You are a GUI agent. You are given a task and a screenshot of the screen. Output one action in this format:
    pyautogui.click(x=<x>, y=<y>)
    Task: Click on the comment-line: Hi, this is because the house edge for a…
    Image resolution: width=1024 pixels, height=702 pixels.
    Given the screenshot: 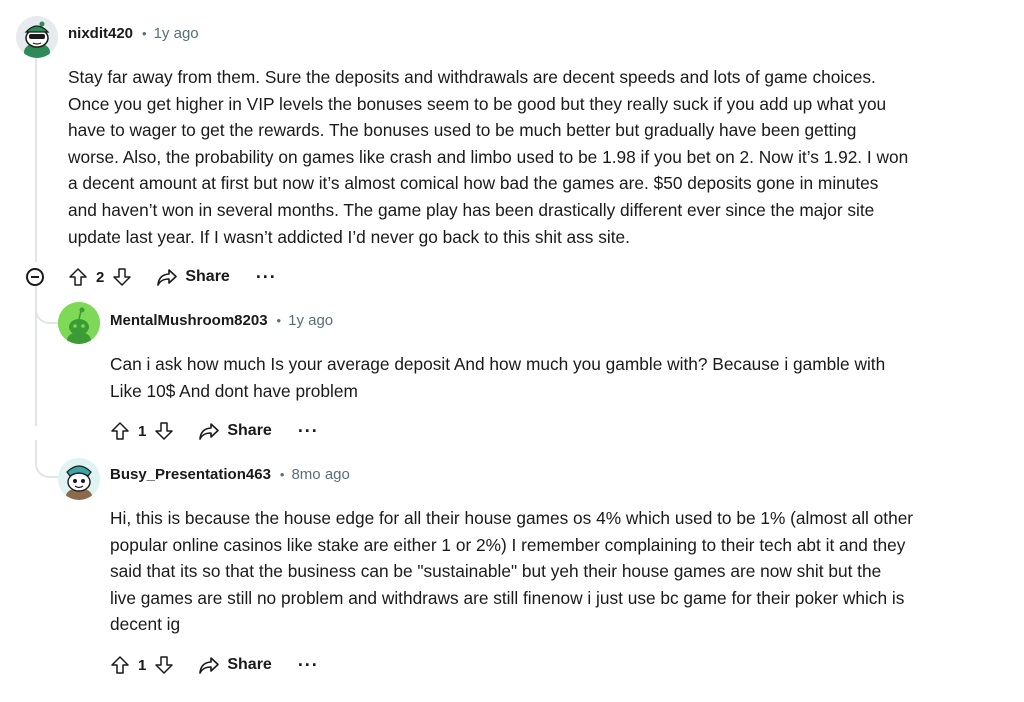 What is the action you would take?
    pyautogui.click(x=512, y=518)
    